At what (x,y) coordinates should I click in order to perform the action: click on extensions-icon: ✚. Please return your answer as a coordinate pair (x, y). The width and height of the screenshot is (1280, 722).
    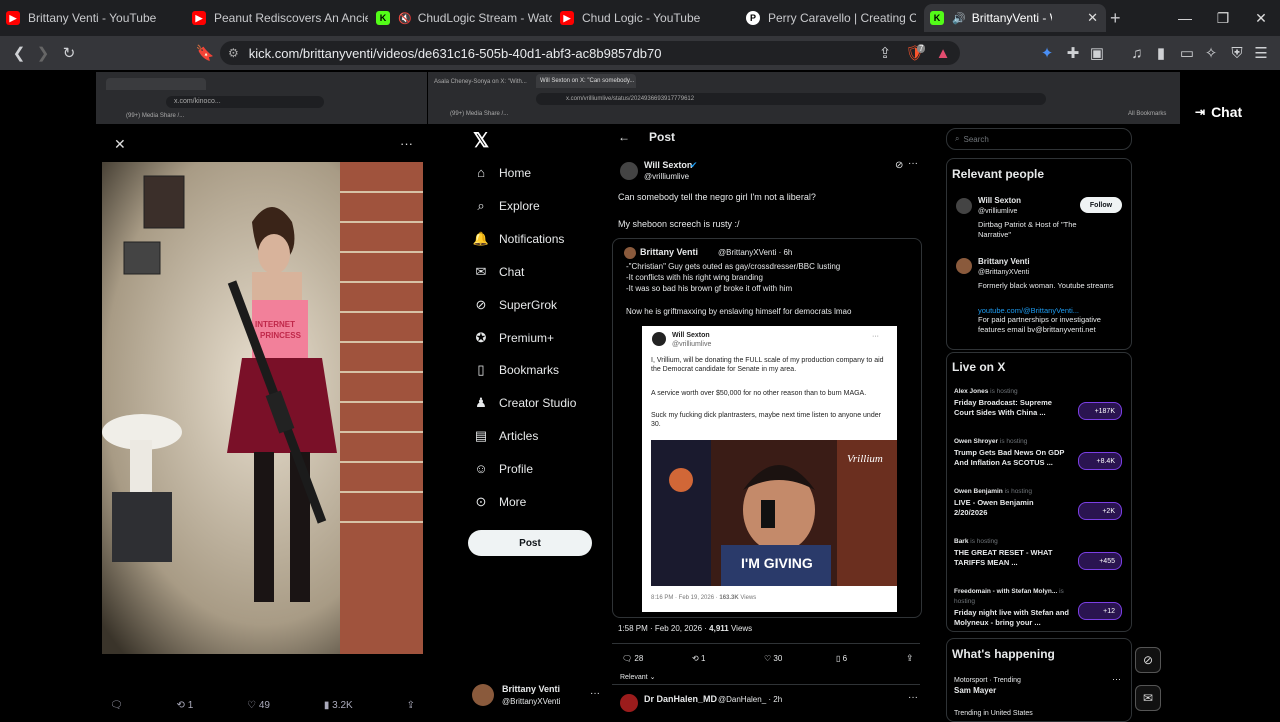
    Looking at the image, I should click on (1073, 53).